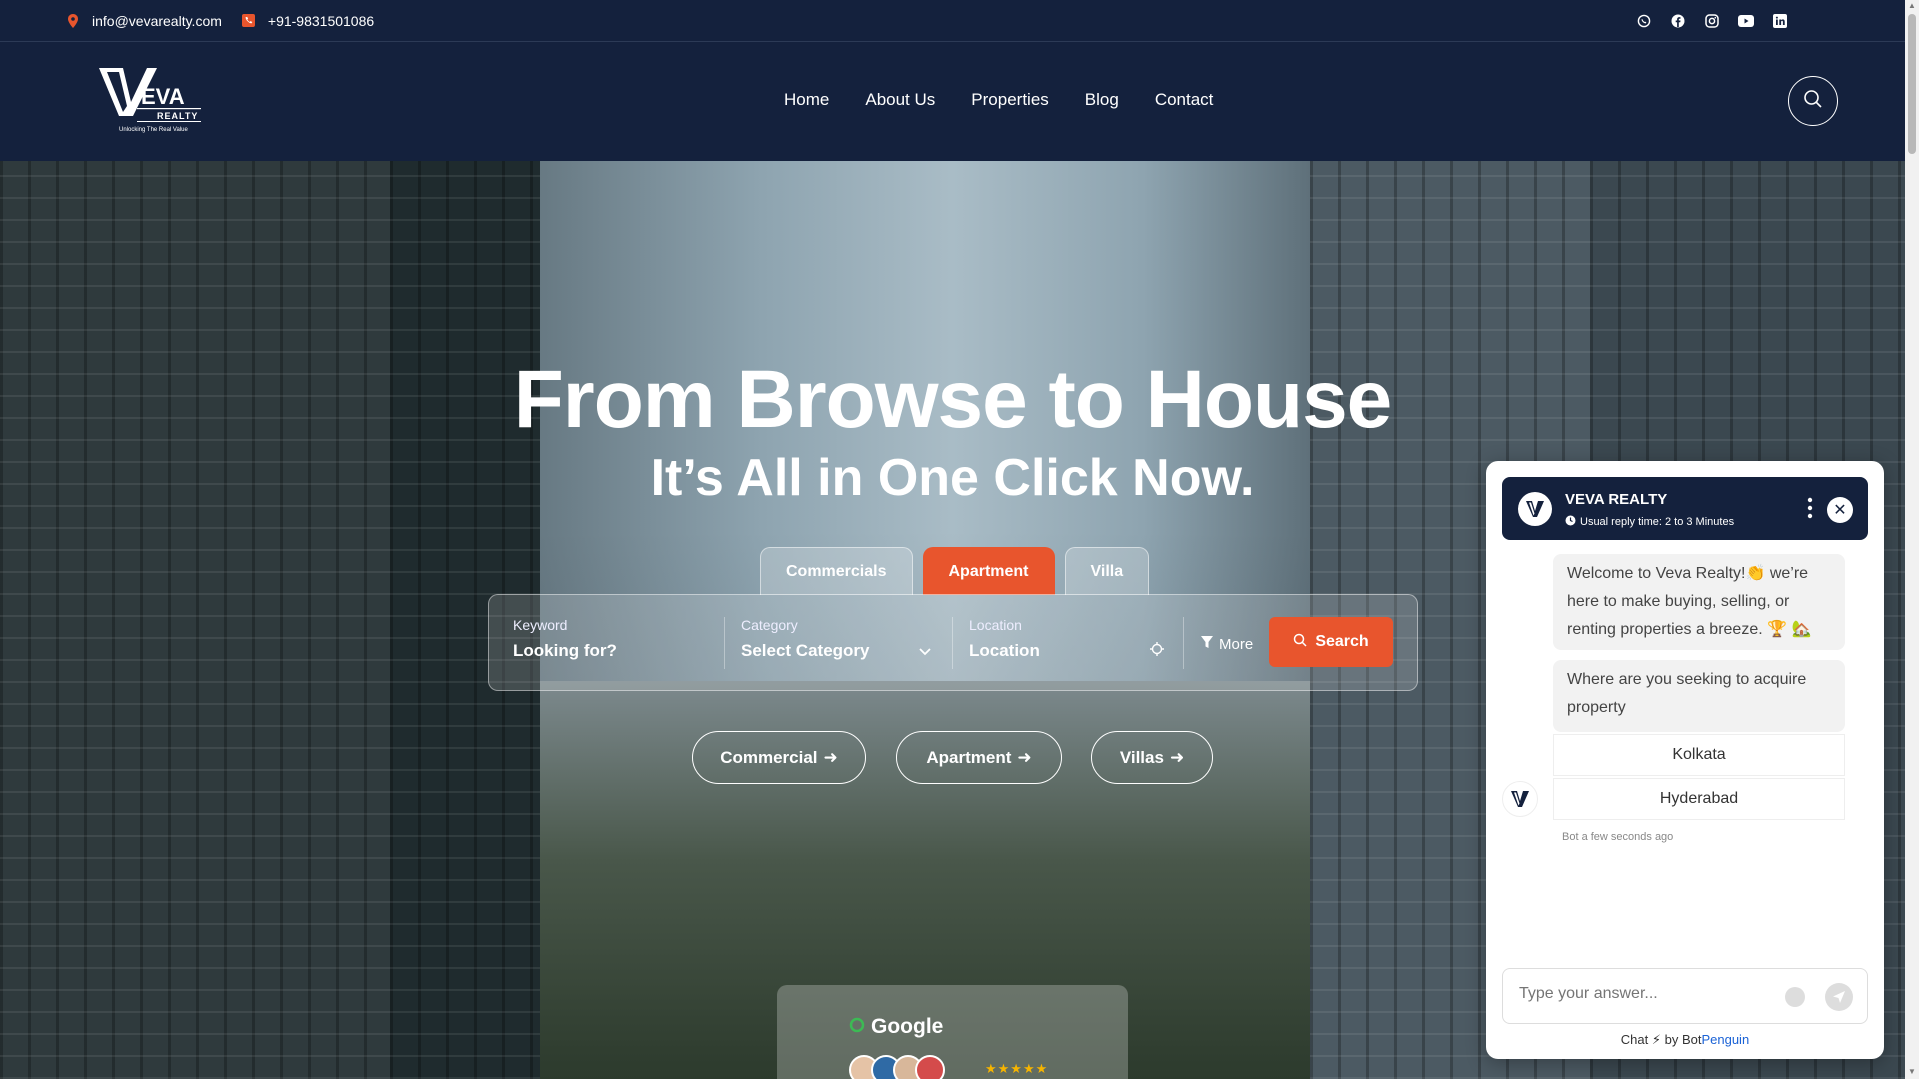  I want to click on google-icon, so click(857, 1027).